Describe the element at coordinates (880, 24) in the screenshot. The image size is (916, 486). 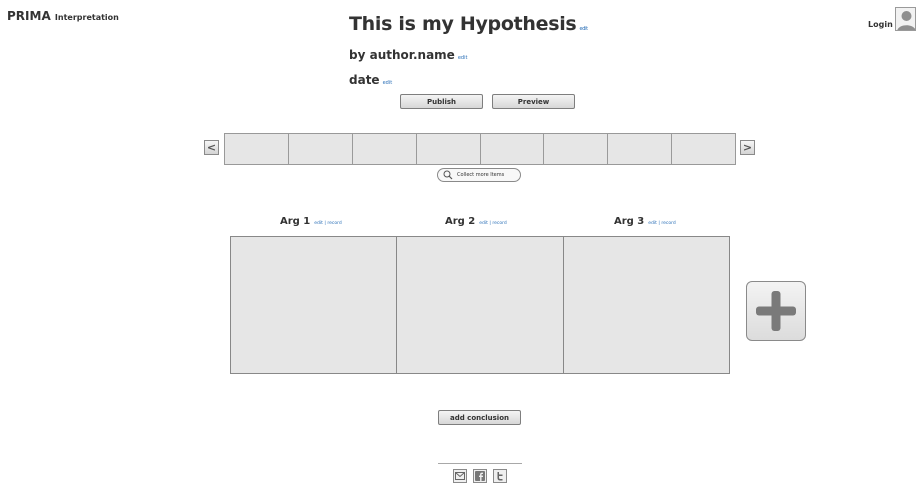
I see `login-link: Login` at that location.